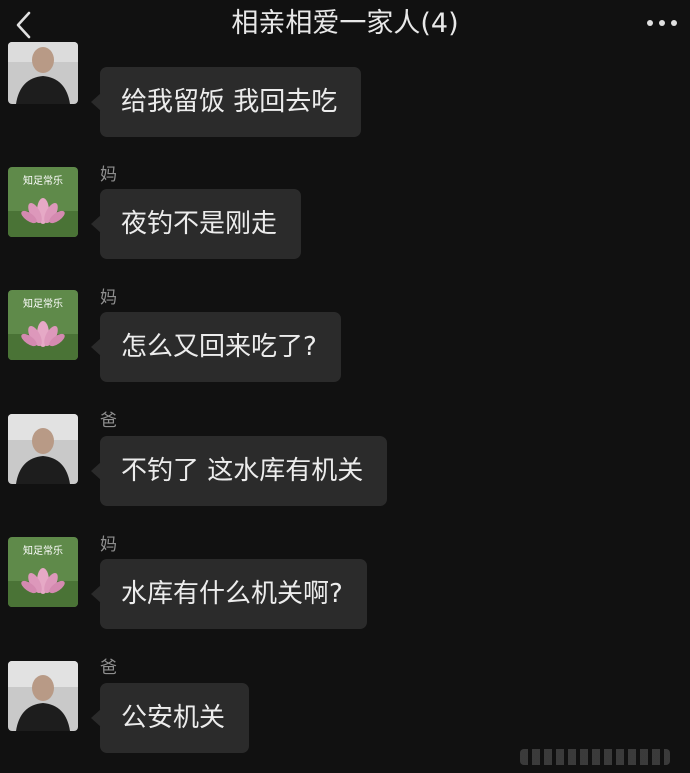  What do you see at coordinates (226, 102) in the screenshot?
I see `message-bubble: 给我留饭 我回去吃` at bounding box center [226, 102].